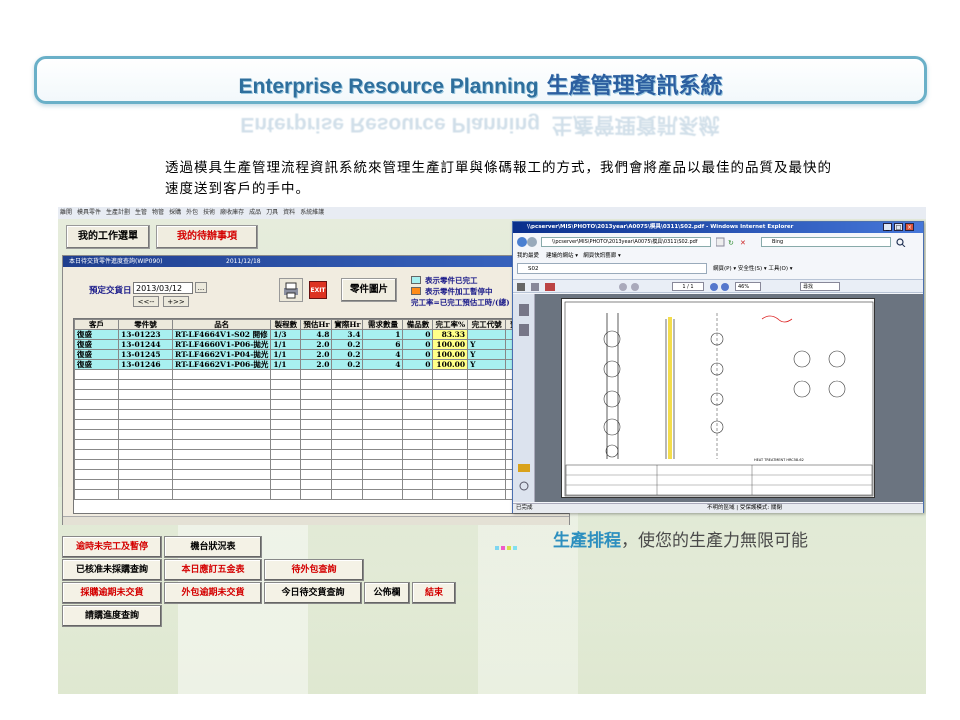 This screenshot has height=720, width=960. Describe the element at coordinates (316, 324) in the screenshot. I see `column-header: 預估Hr` at that location.